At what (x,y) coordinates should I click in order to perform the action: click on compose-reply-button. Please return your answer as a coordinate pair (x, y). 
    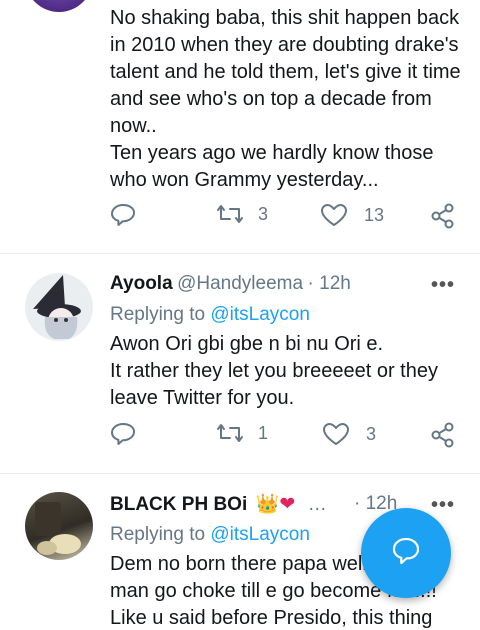
    Looking at the image, I should click on (406, 553).